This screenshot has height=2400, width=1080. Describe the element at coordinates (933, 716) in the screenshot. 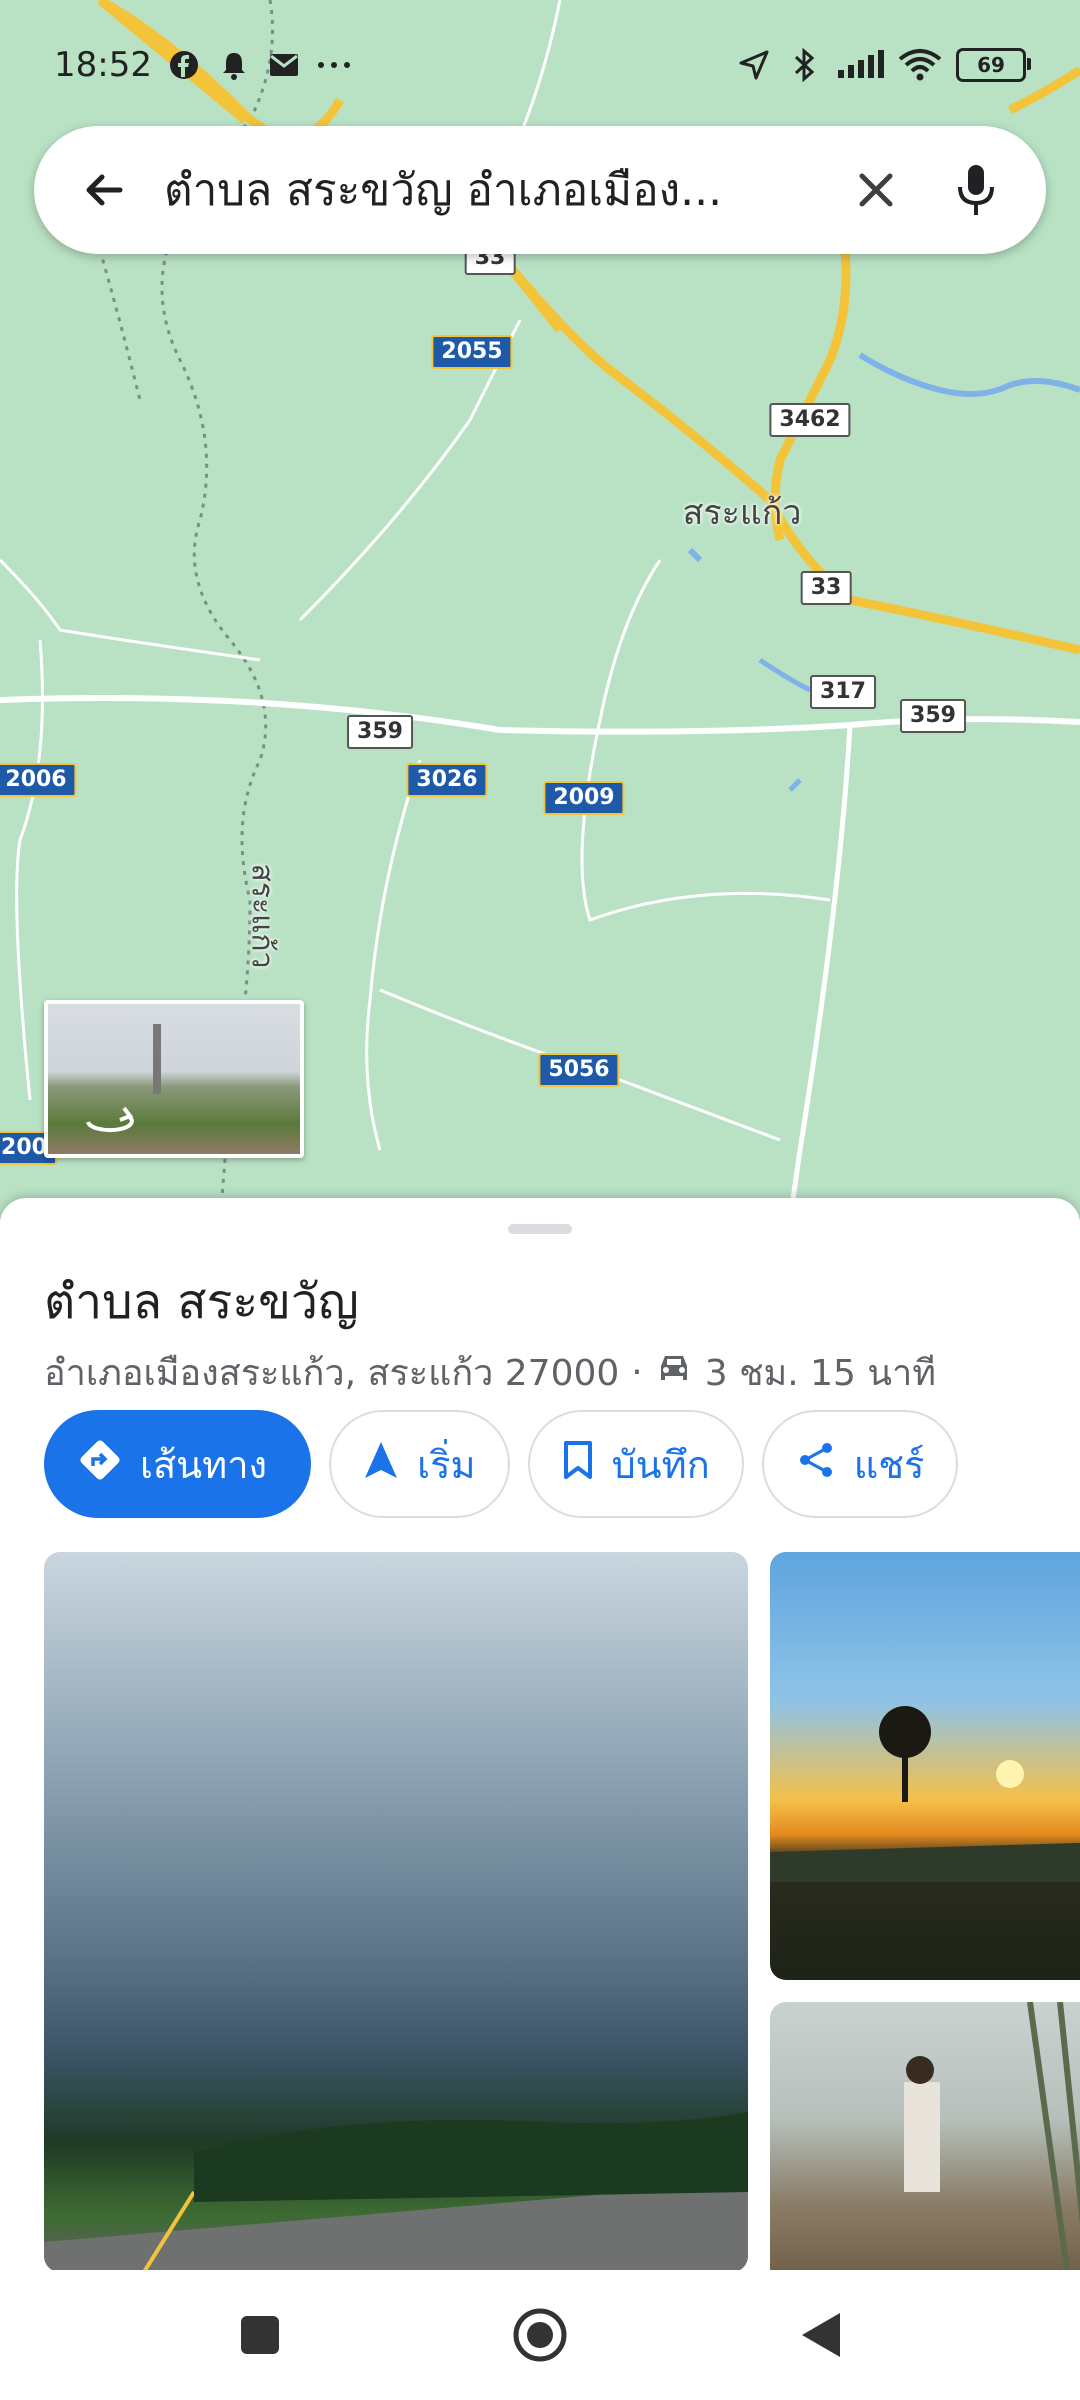

I see `route-shield-359-right: 359` at that location.